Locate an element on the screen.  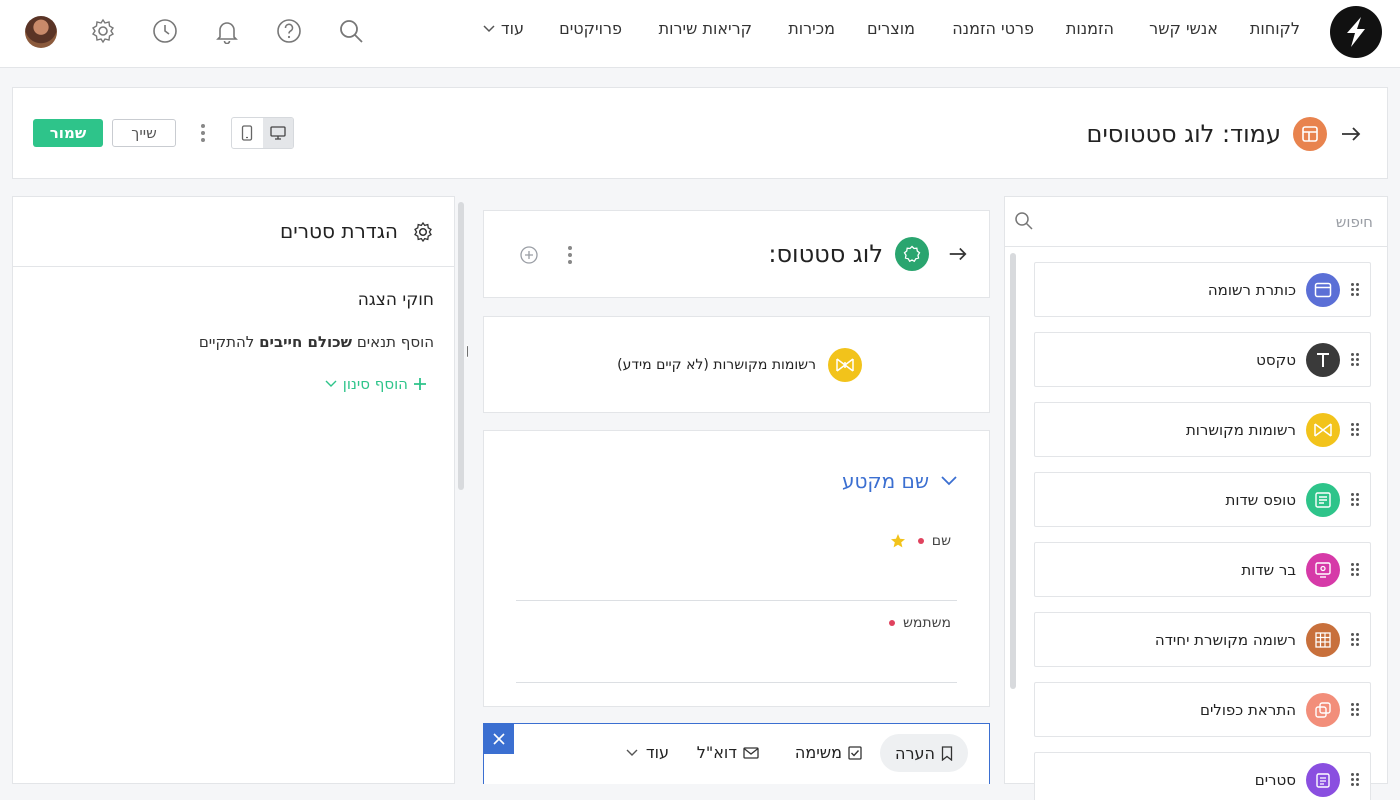
add-filter-label: הוסף סינון is located at coordinates (375, 384).